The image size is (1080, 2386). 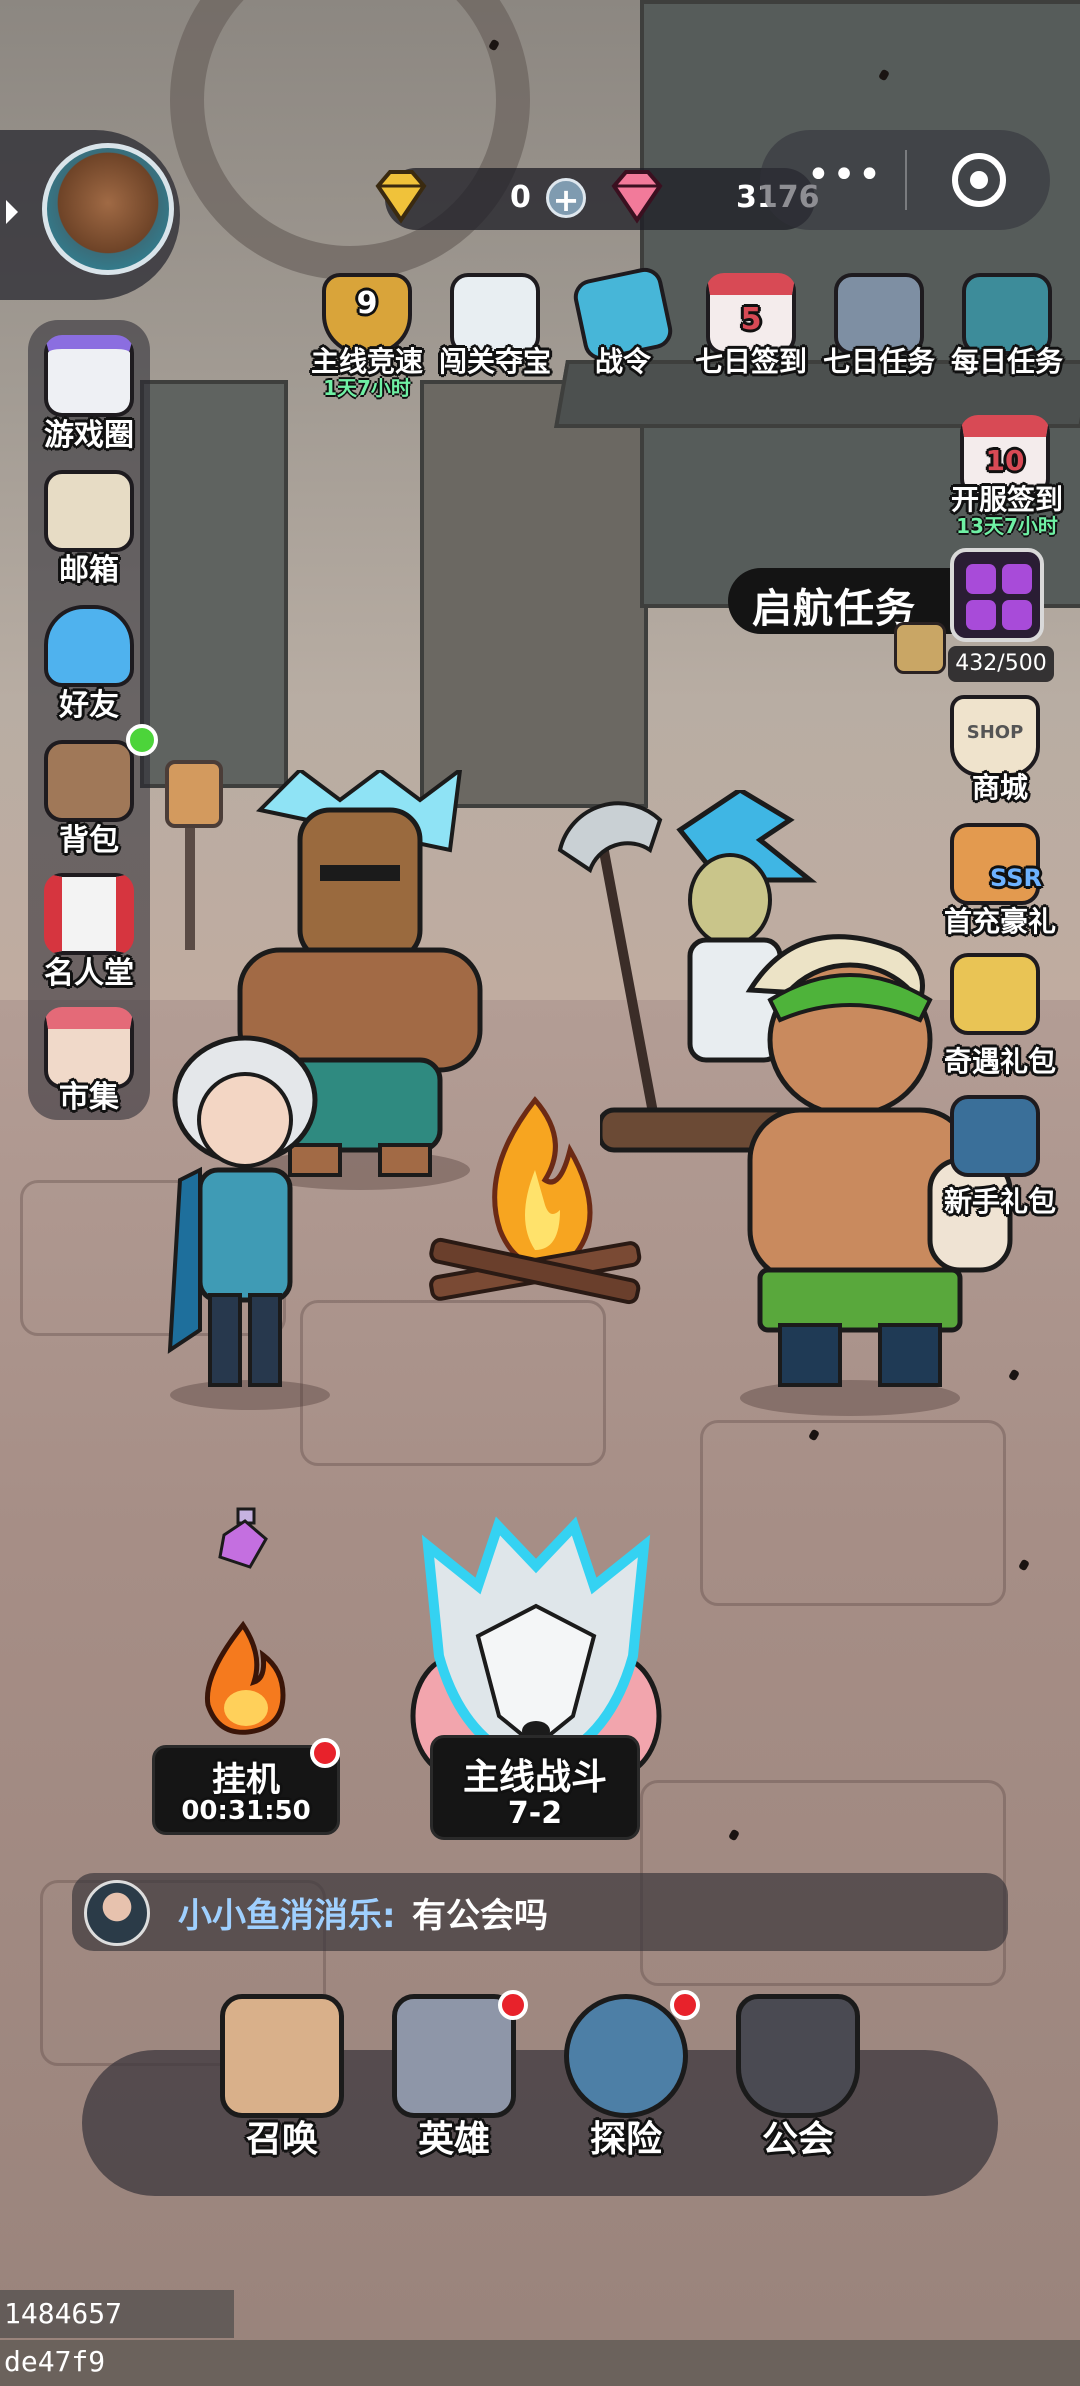 I want to click on potion-bottle, so click(x=245, y=1540).